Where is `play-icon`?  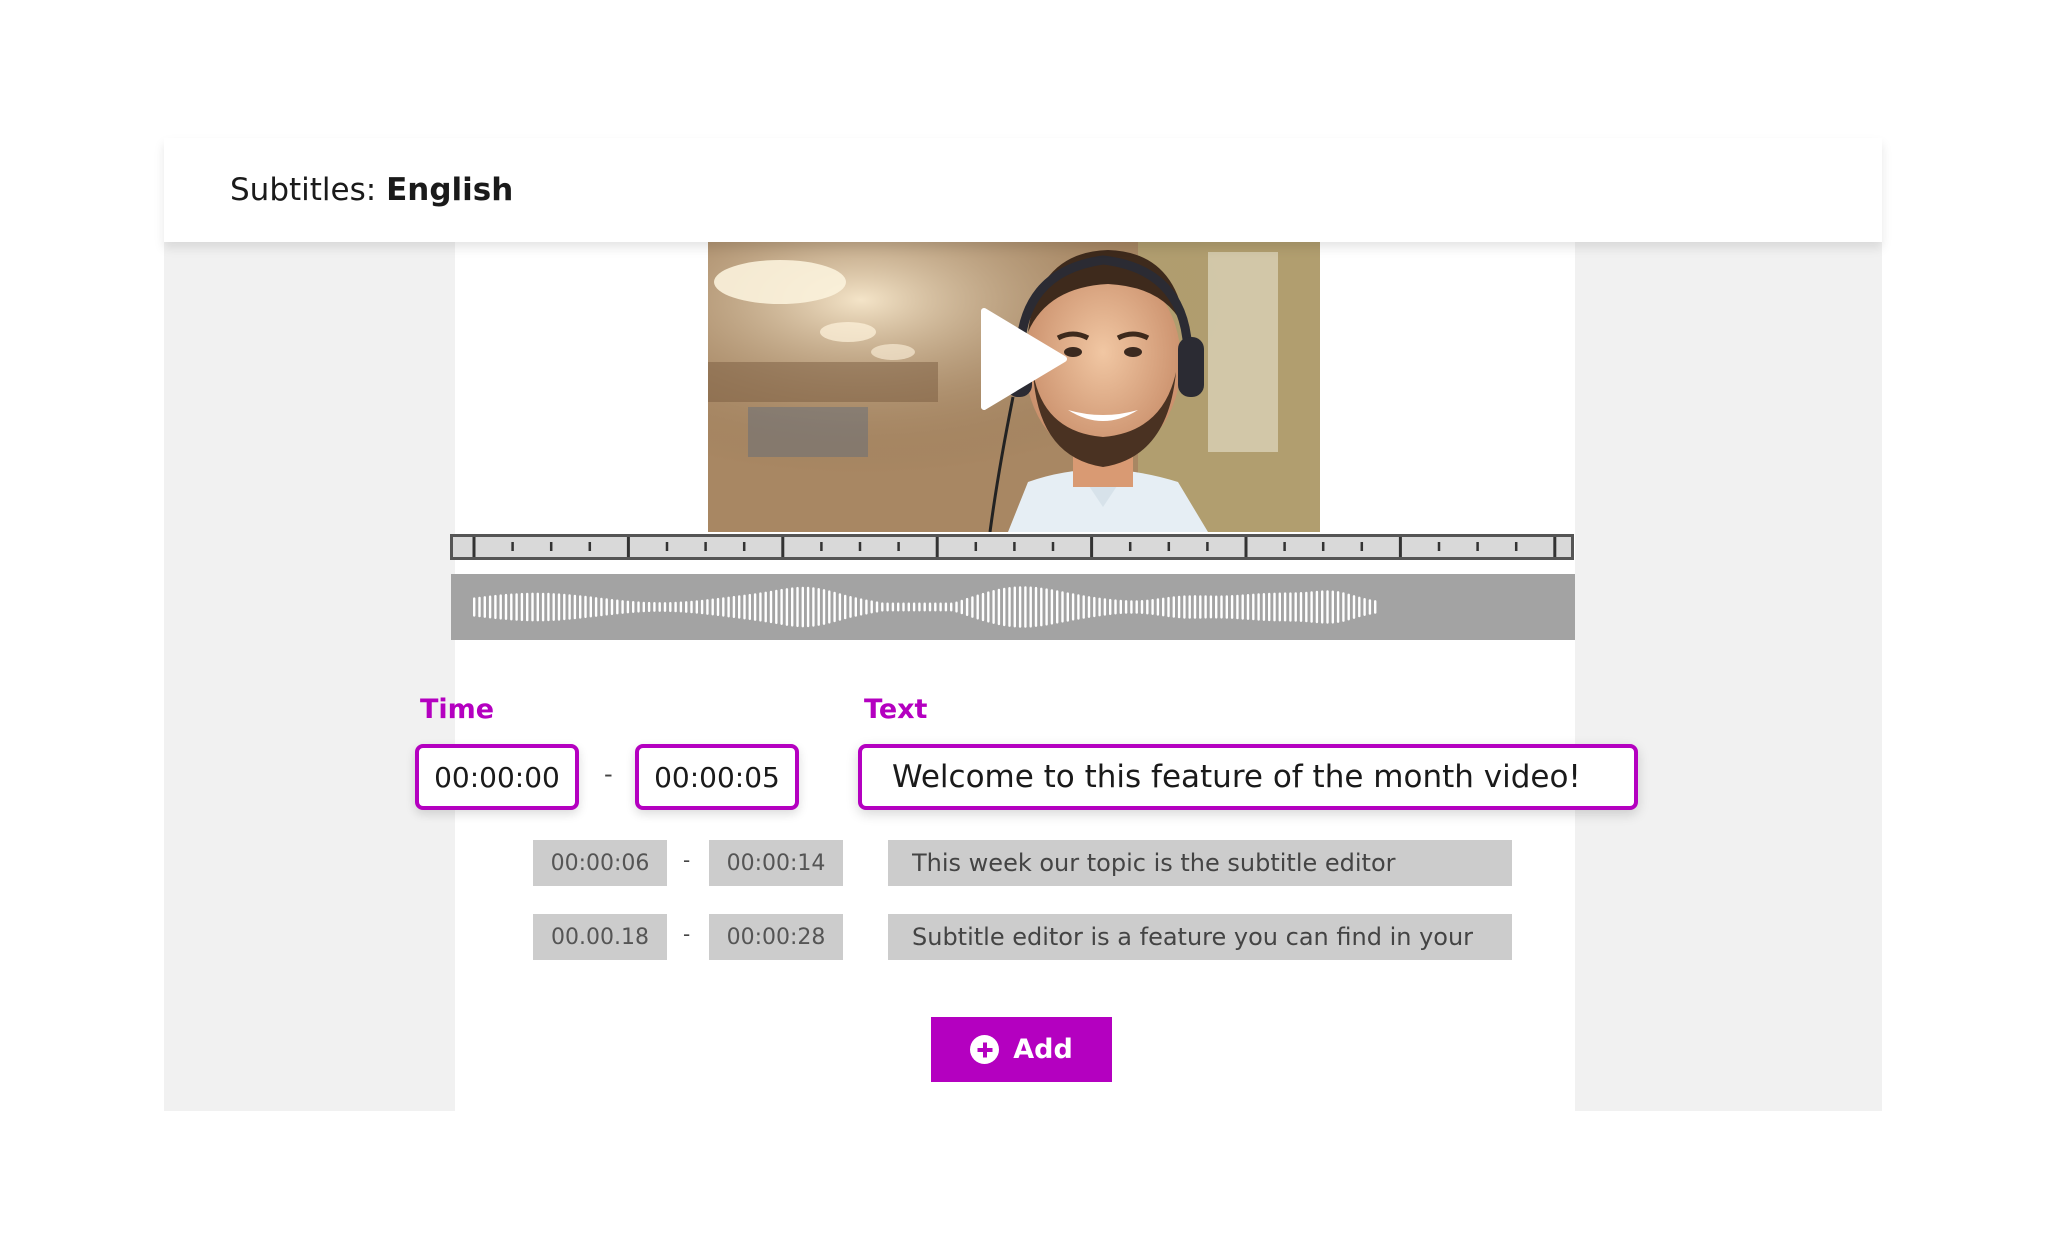 play-icon is located at coordinates (1022, 359).